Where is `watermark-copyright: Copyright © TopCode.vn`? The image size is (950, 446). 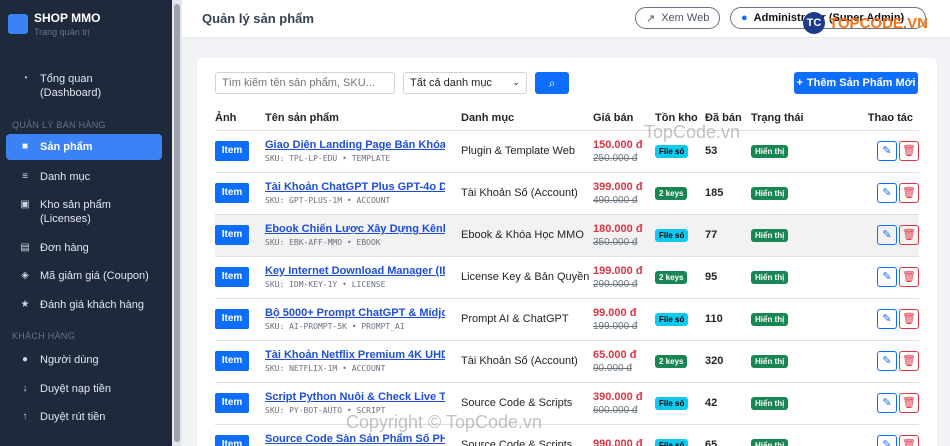
watermark-copyright: Copyright © TopCode.vn is located at coordinates (444, 422).